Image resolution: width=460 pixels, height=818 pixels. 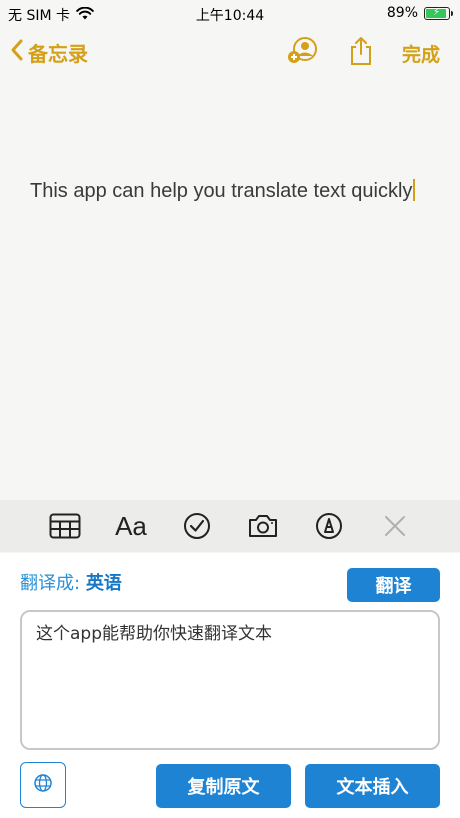 I want to click on back-button: 备忘录, so click(x=49, y=52).